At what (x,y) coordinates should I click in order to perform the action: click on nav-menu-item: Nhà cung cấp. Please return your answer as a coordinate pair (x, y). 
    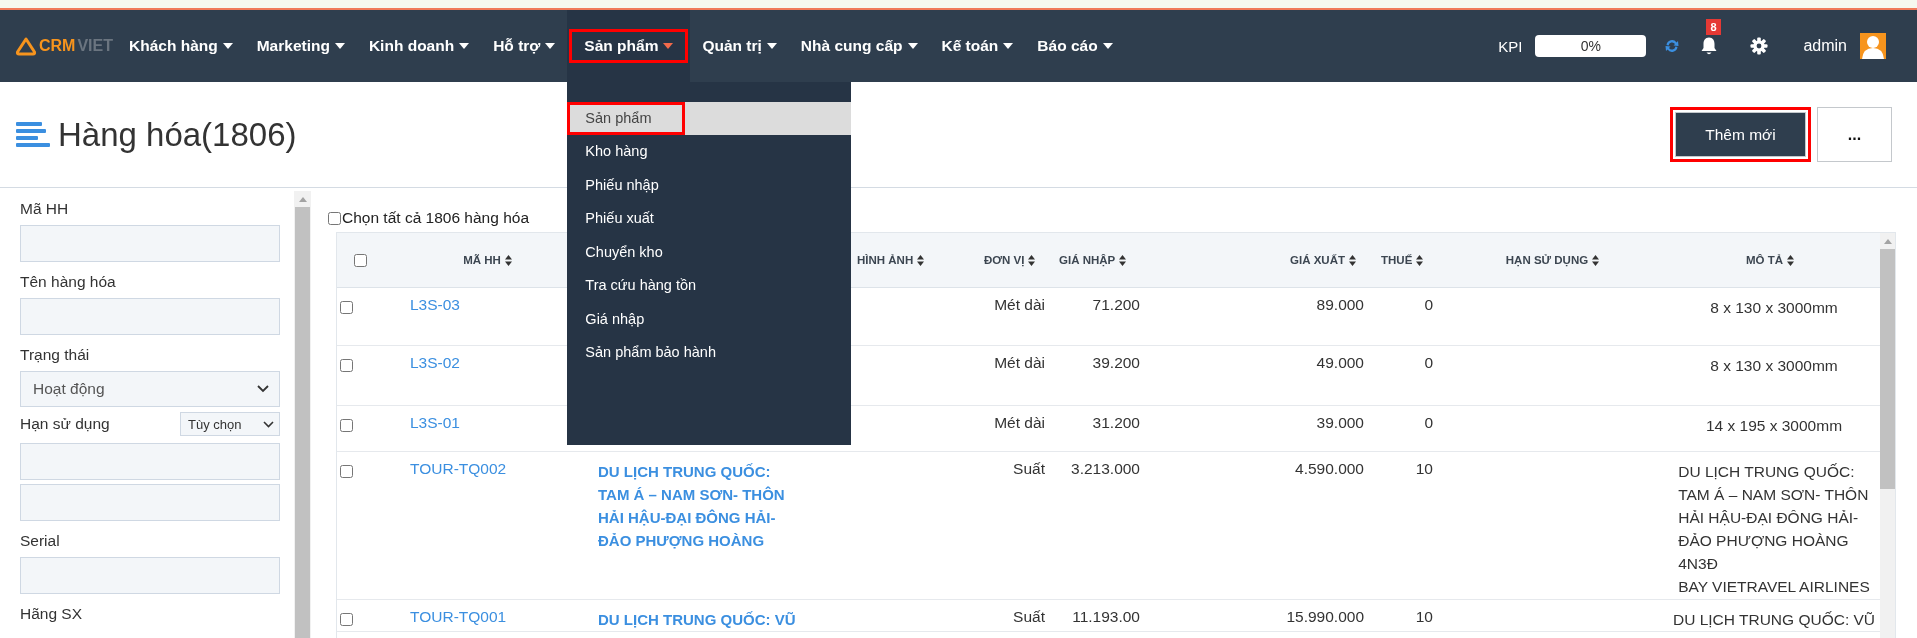
    Looking at the image, I should click on (859, 46).